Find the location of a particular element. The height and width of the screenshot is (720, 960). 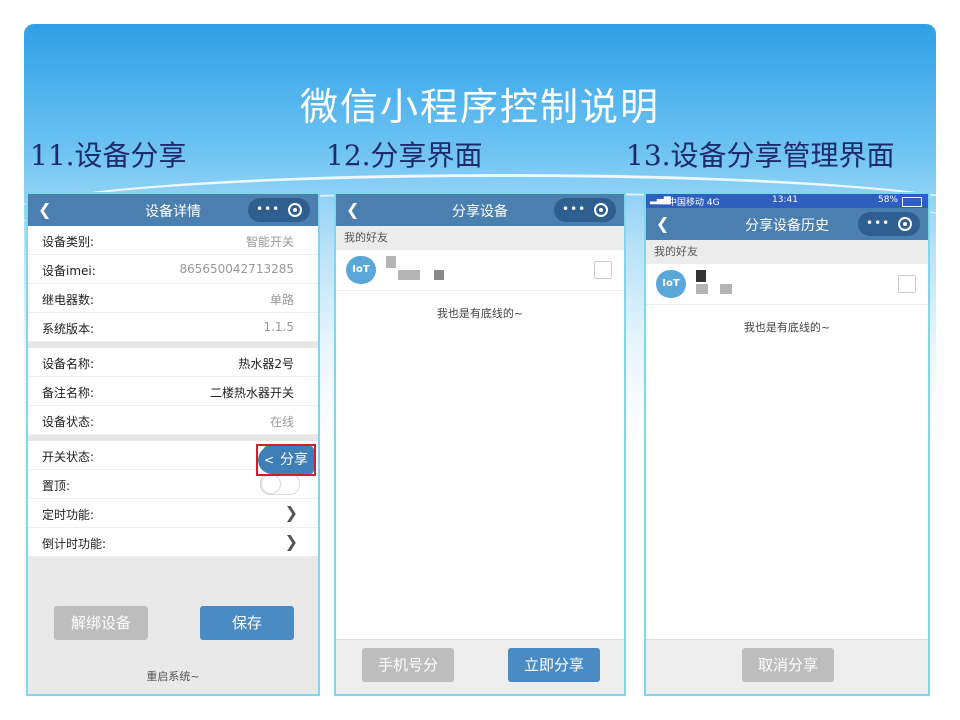

share-now-button: 立即分享 is located at coordinates (554, 665).